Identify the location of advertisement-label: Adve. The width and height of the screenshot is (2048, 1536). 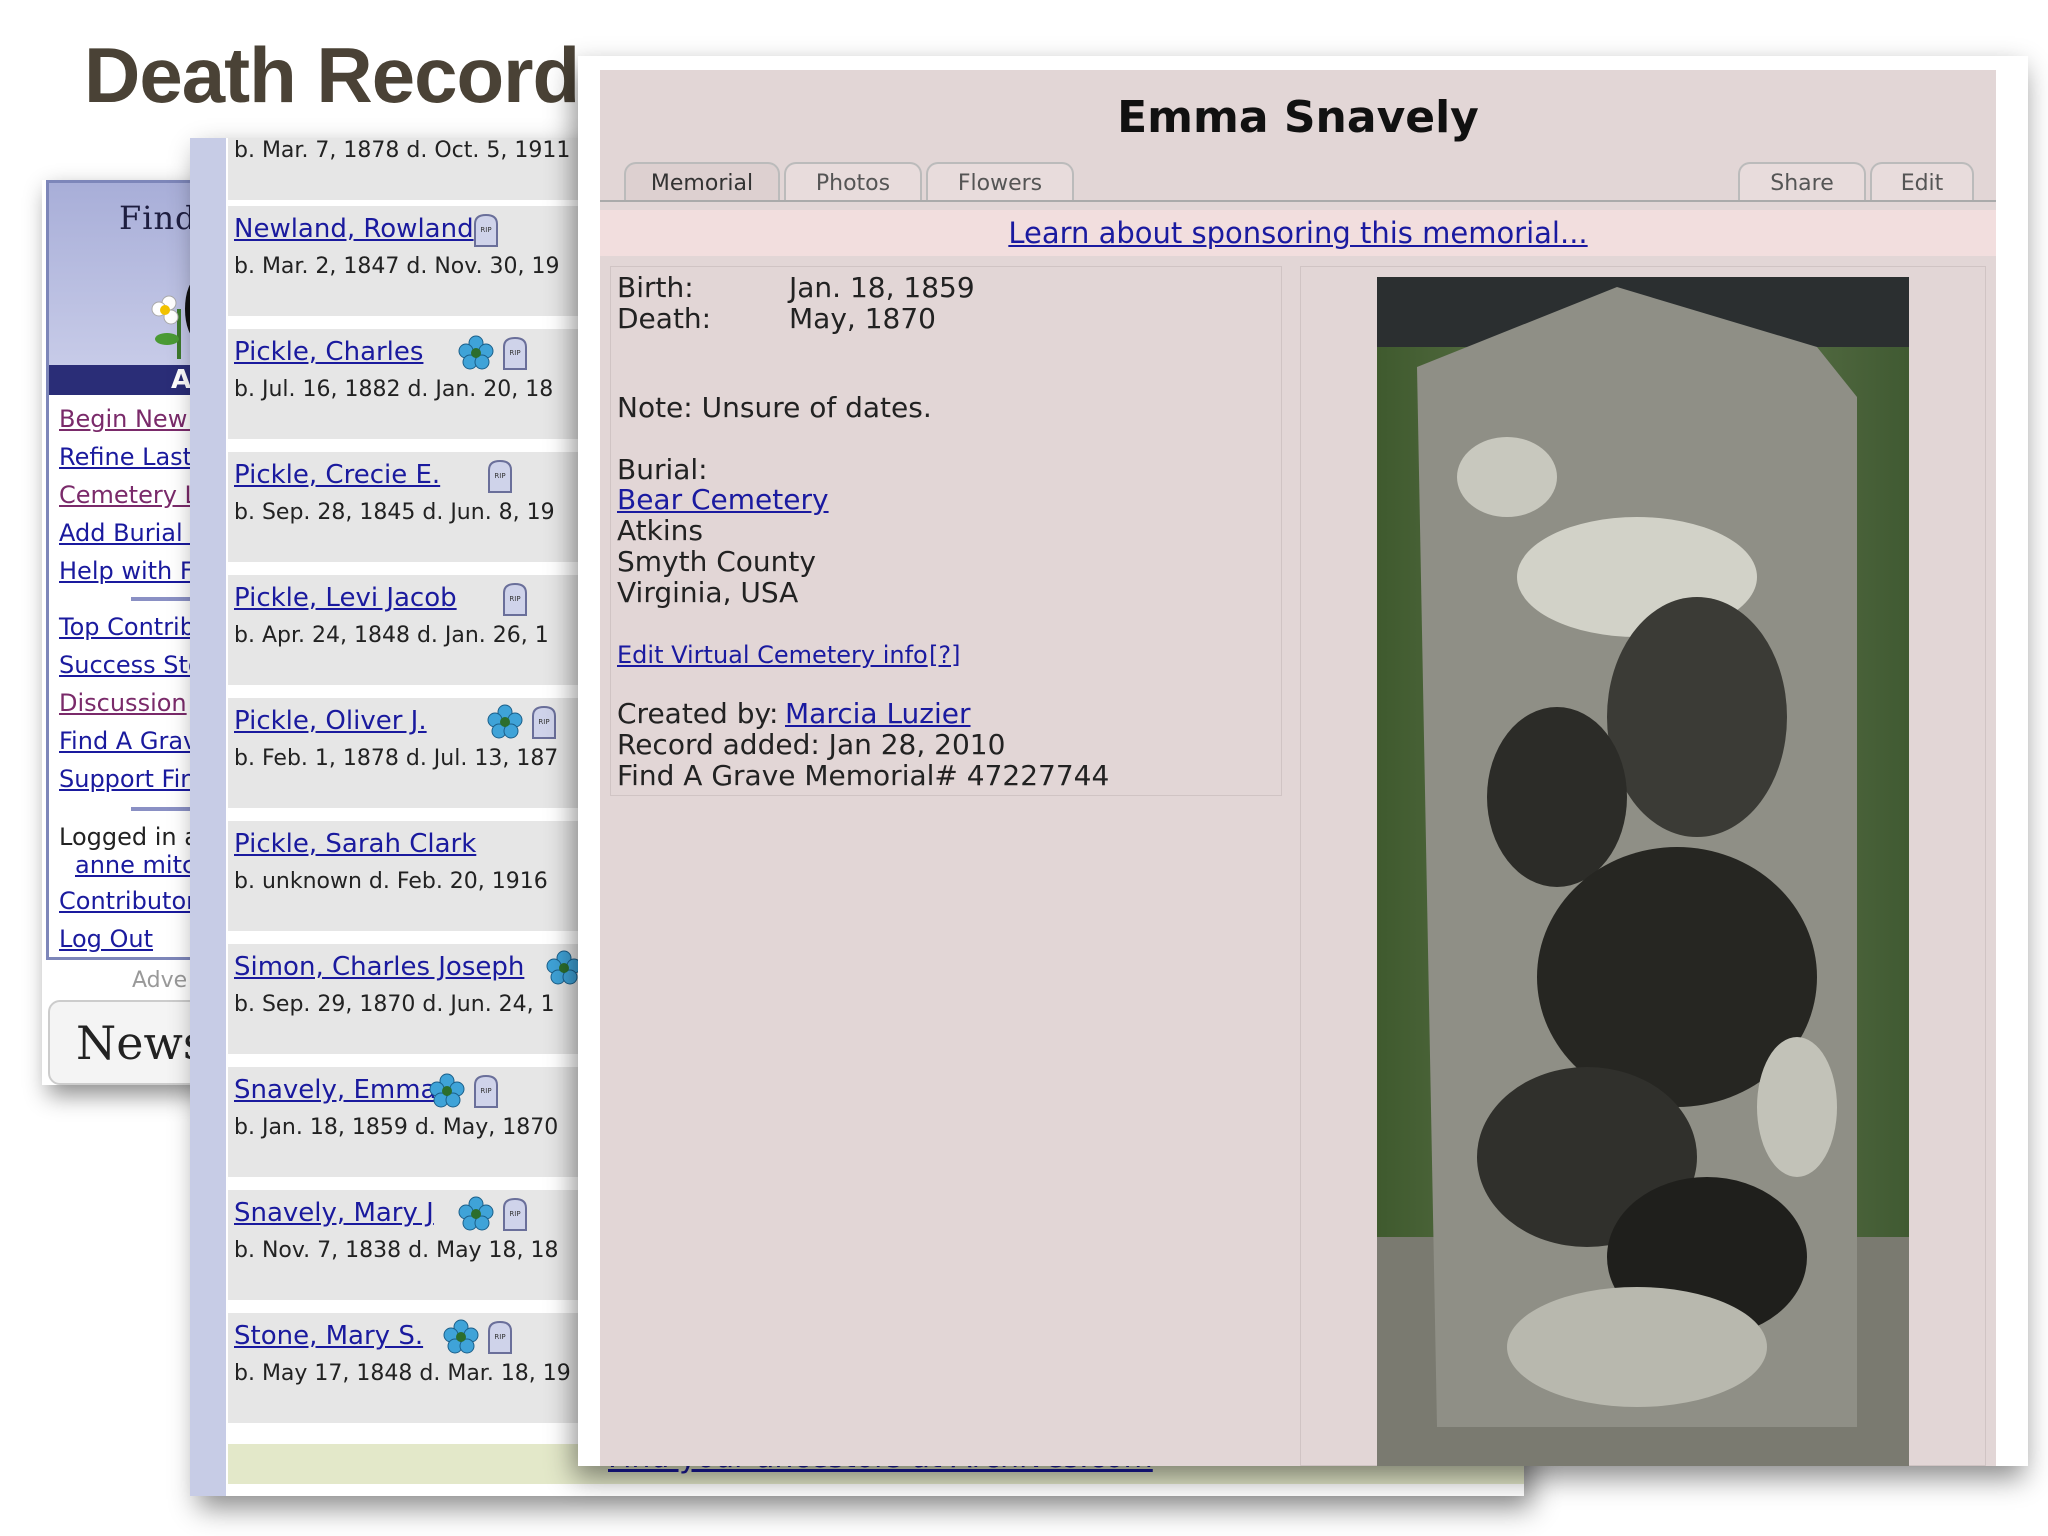
(160, 980).